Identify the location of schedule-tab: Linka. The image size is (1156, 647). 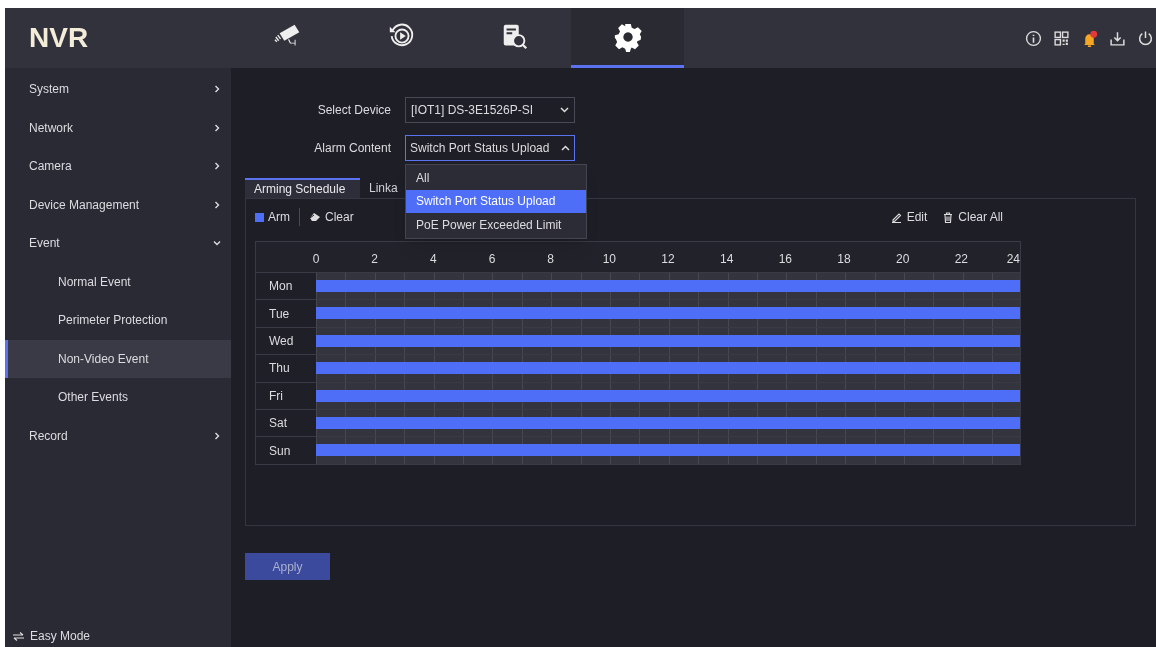
(383, 188).